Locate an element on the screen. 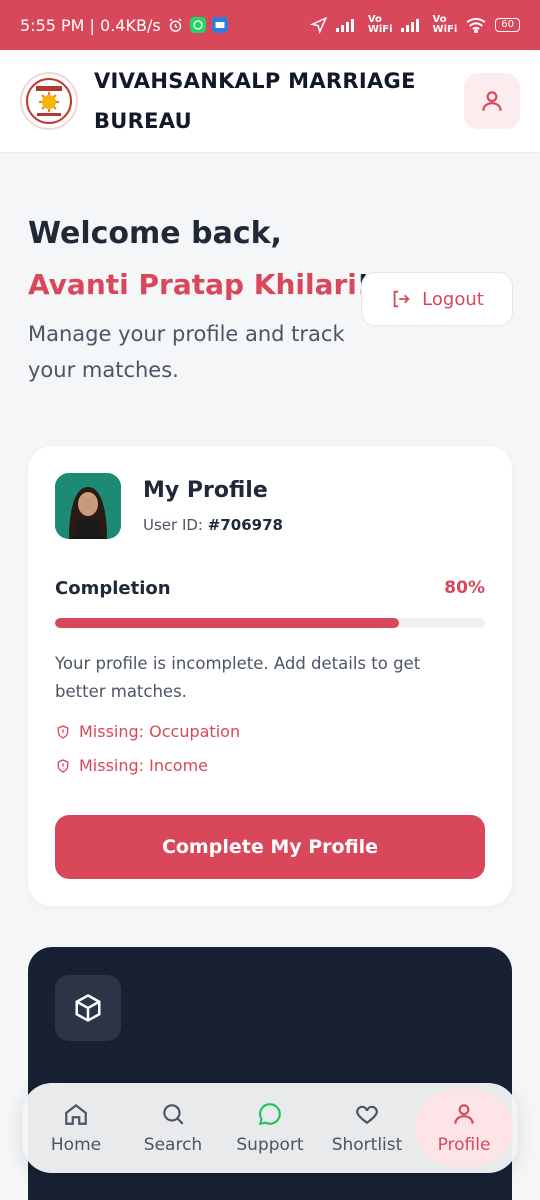  nav-shortlist: Shortlist is located at coordinates (367, 1128).